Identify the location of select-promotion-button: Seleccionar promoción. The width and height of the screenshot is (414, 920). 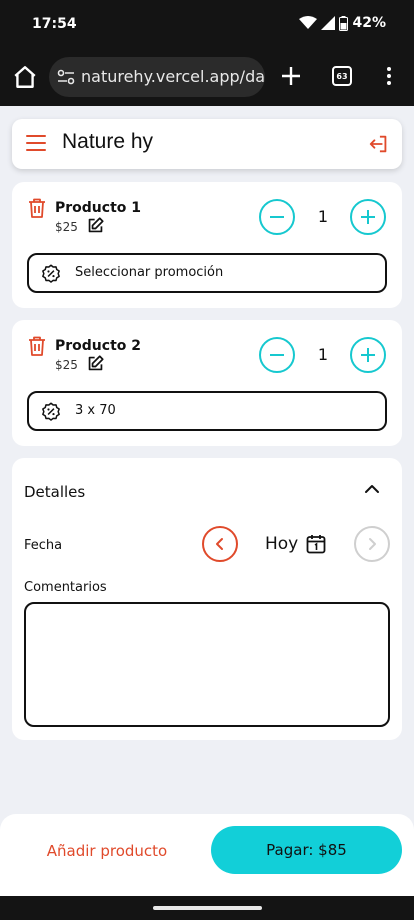
(207, 273).